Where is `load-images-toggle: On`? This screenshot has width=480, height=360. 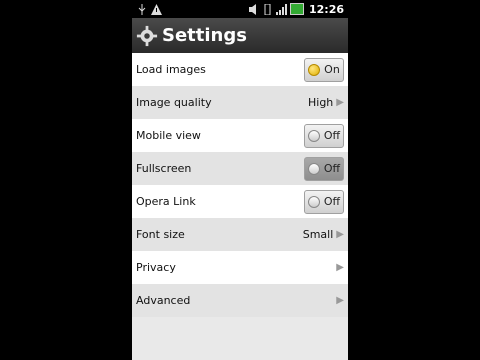 load-images-toggle: On is located at coordinates (324, 69).